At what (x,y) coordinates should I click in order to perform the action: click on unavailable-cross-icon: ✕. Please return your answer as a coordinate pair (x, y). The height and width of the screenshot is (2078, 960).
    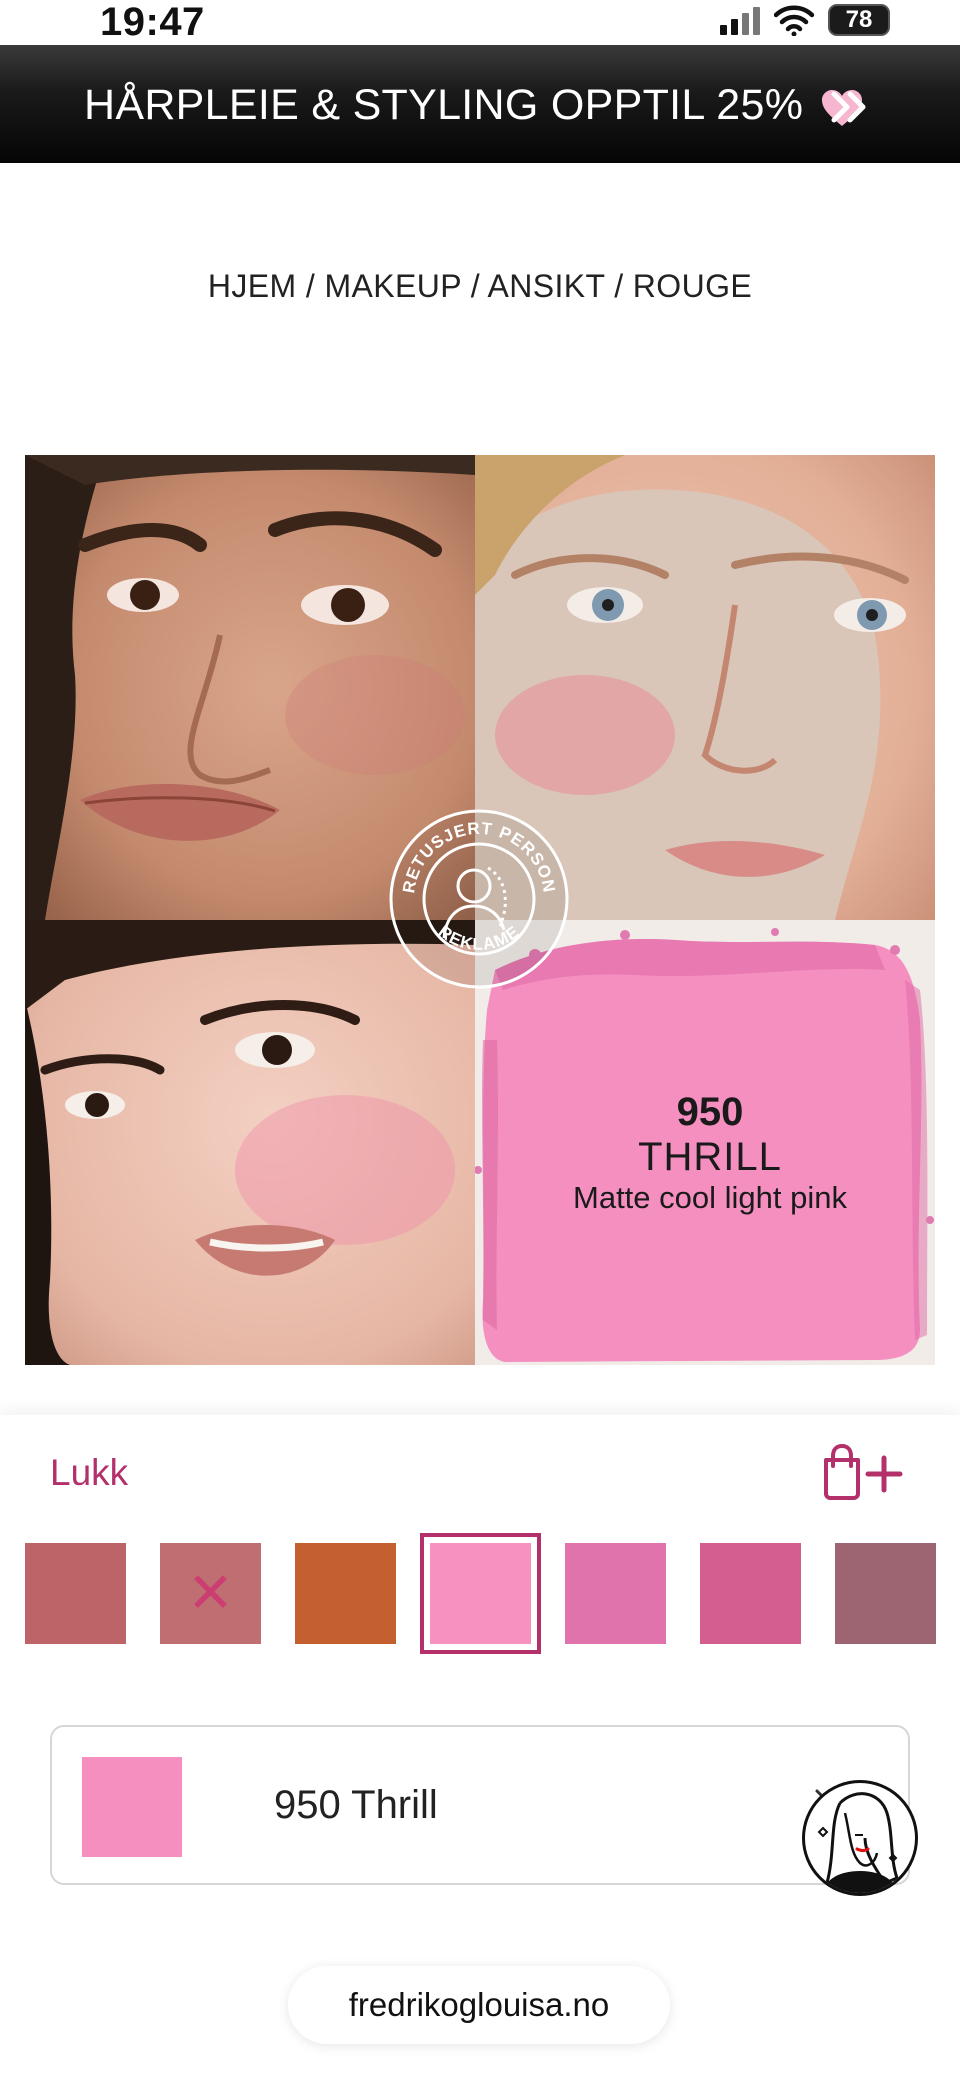
    Looking at the image, I should click on (210, 1593).